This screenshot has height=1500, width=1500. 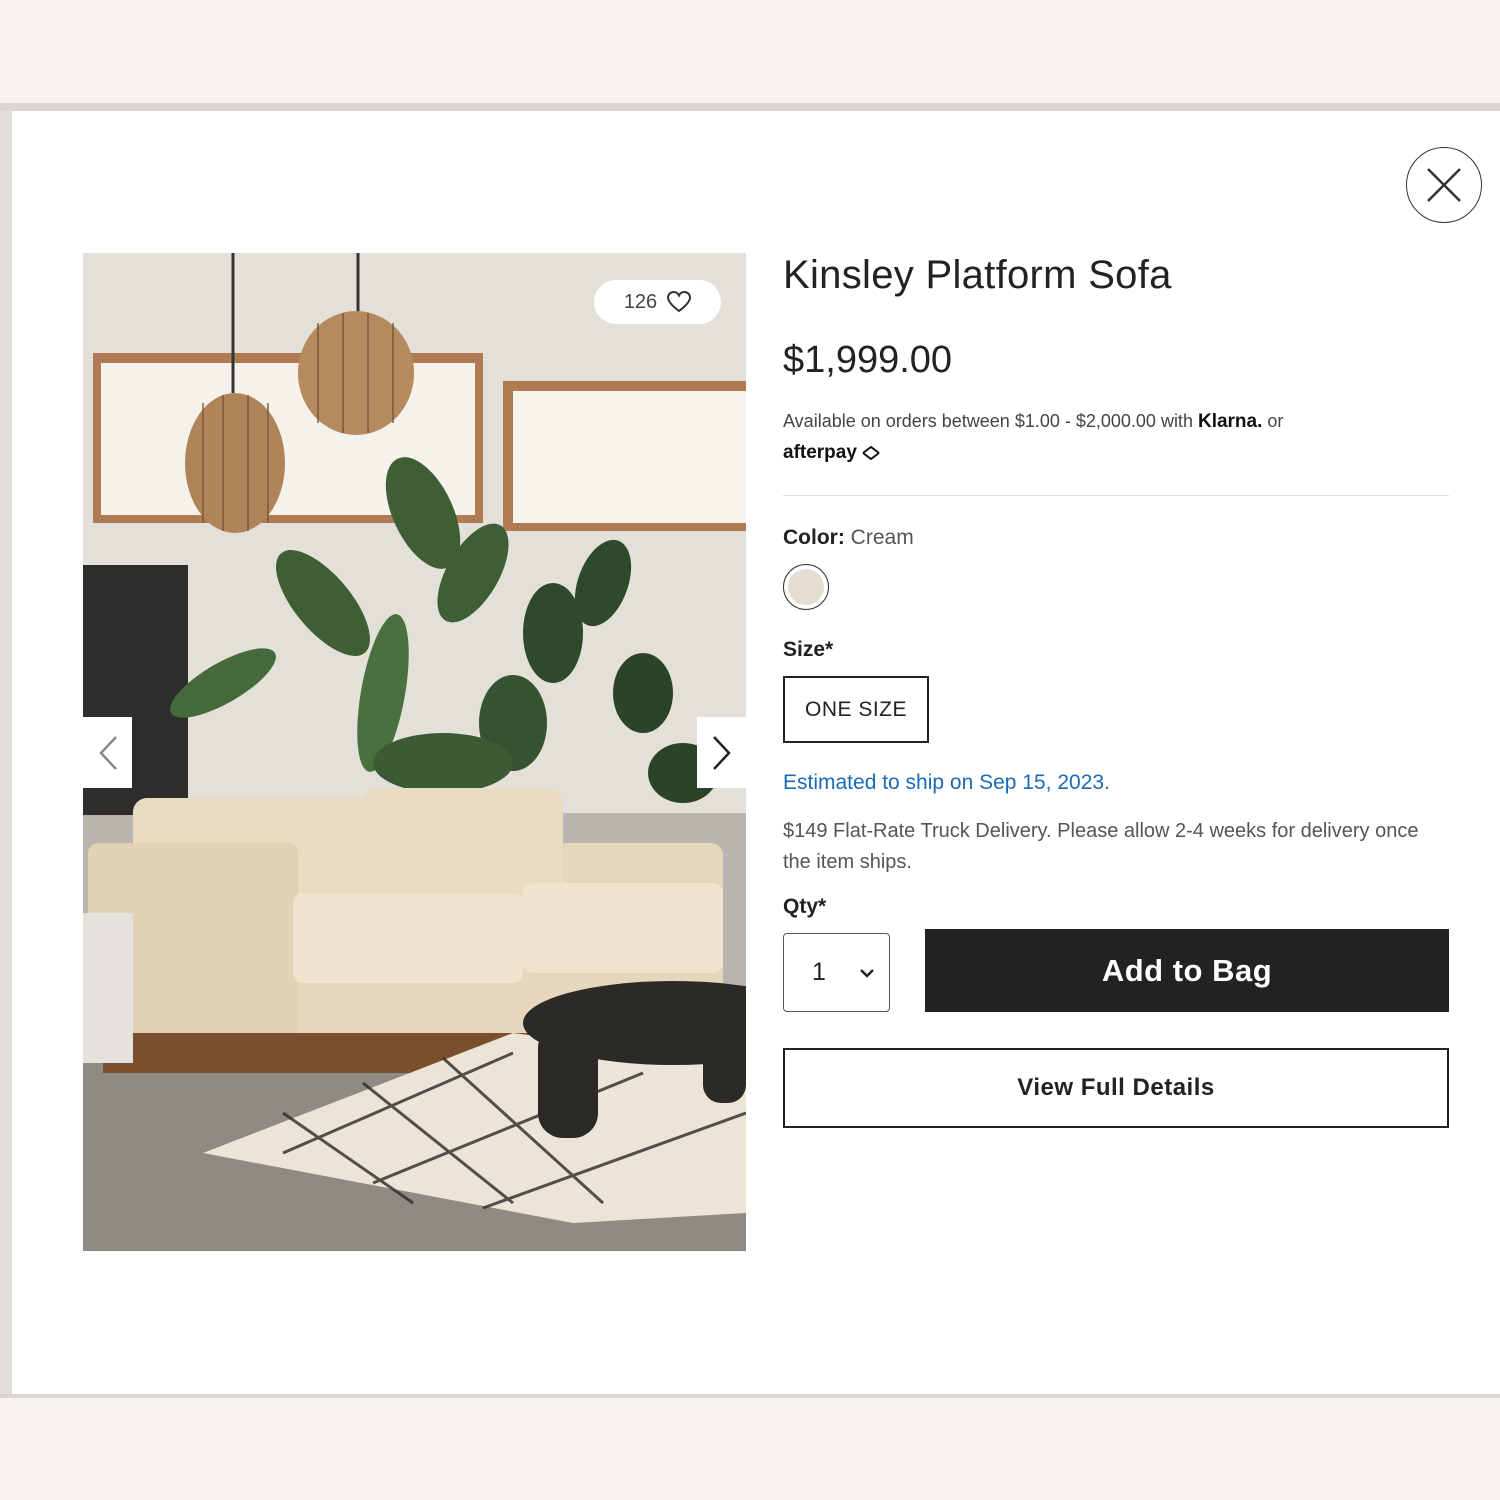 I want to click on close-button, so click(x=1444, y=185).